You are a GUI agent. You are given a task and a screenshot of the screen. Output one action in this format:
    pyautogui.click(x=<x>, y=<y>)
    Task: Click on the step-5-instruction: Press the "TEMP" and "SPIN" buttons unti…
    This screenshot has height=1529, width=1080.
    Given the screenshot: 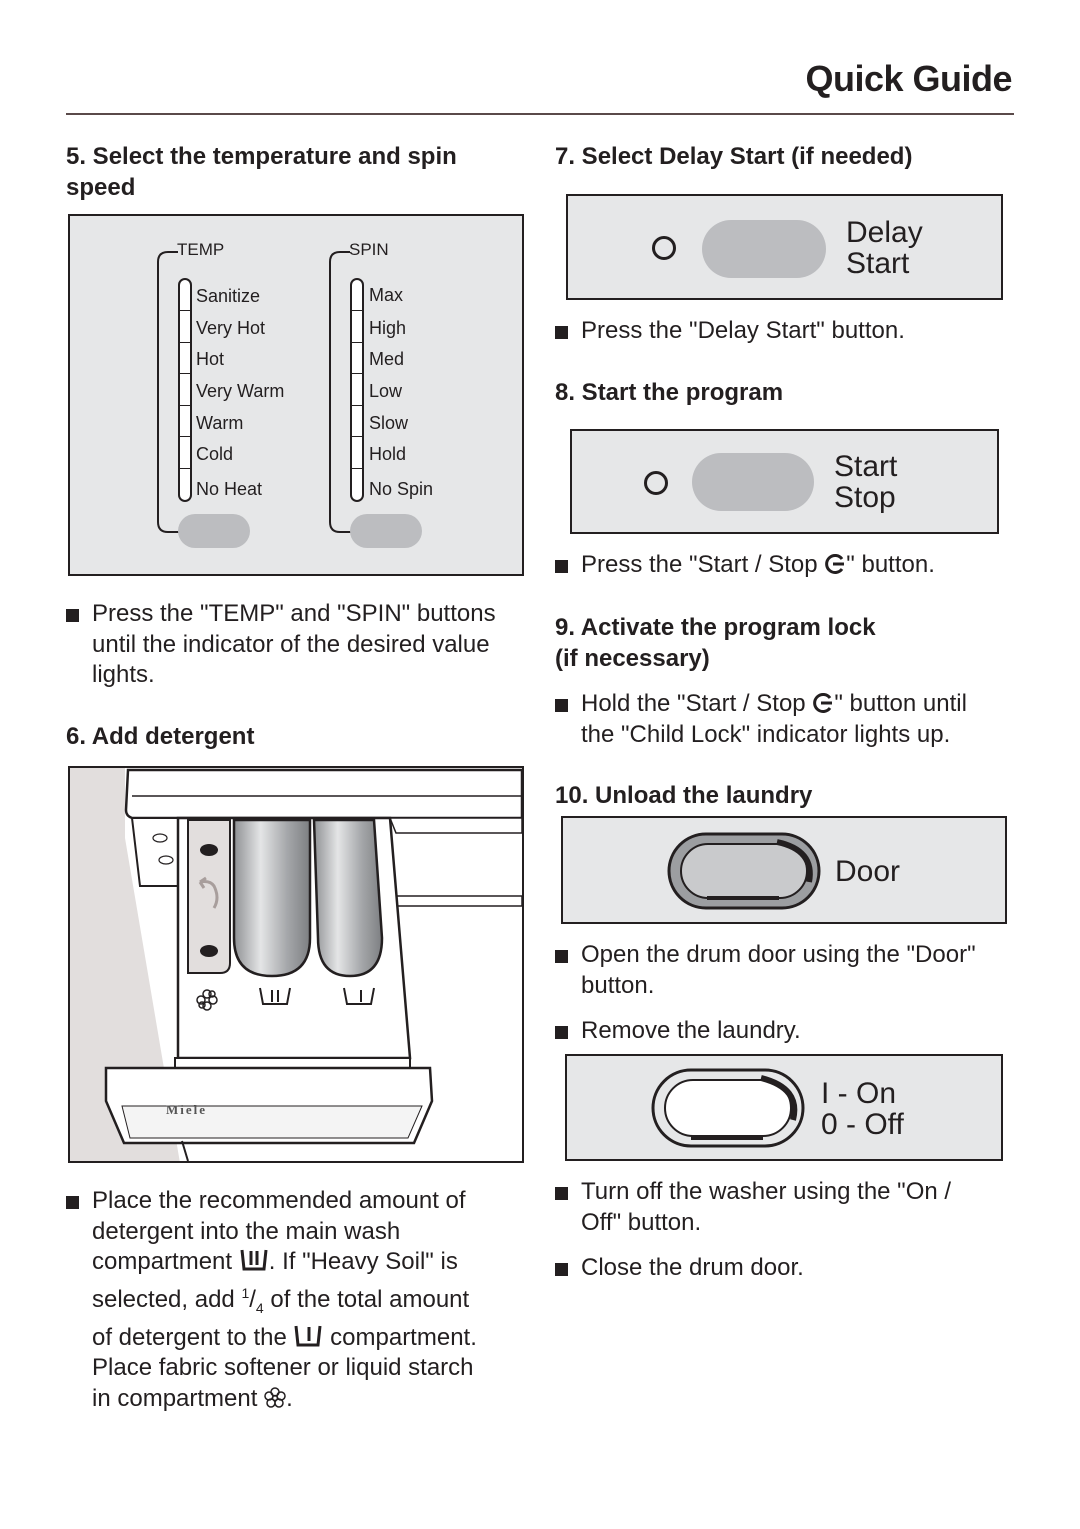 What is the action you would take?
    pyautogui.click(x=314, y=645)
    